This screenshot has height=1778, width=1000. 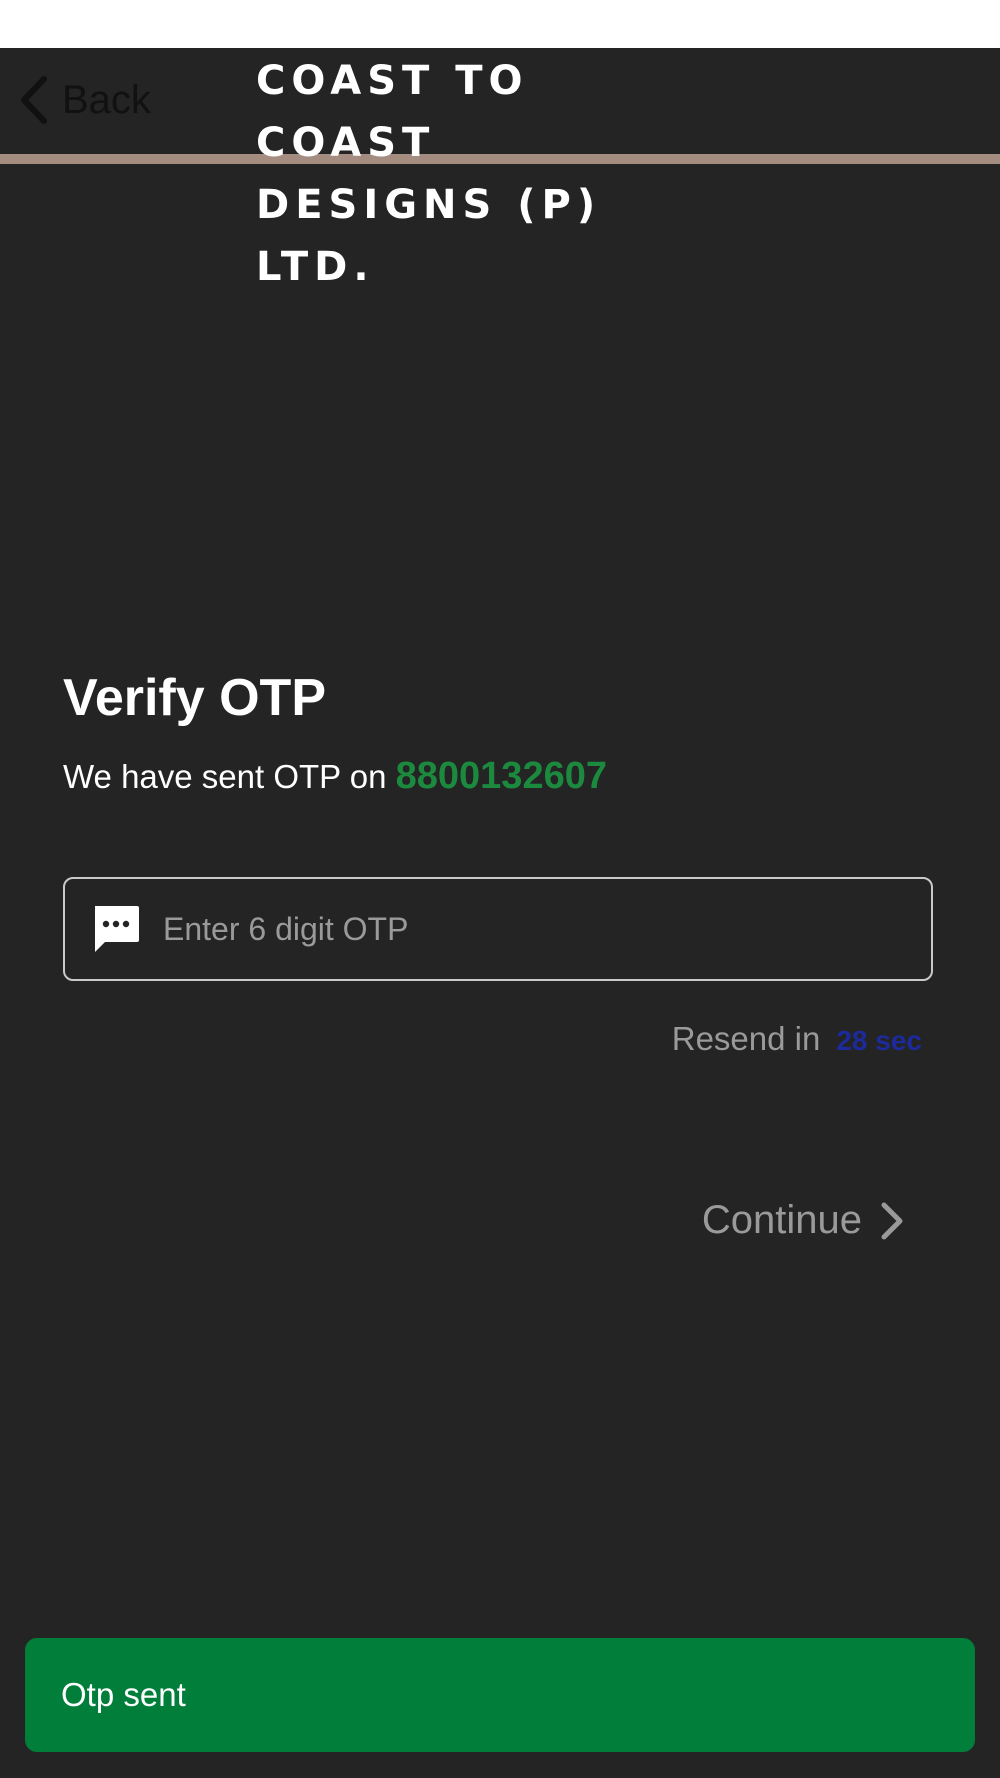 I want to click on toast-message: Otp sent, so click(x=123, y=1694).